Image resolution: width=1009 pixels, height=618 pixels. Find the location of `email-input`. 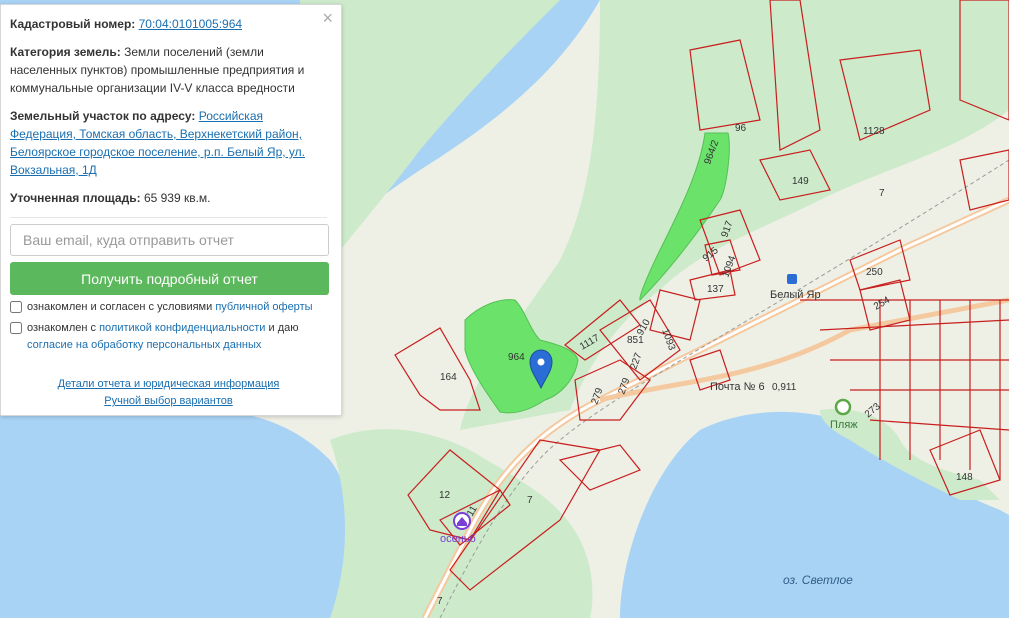

email-input is located at coordinates (169, 240).